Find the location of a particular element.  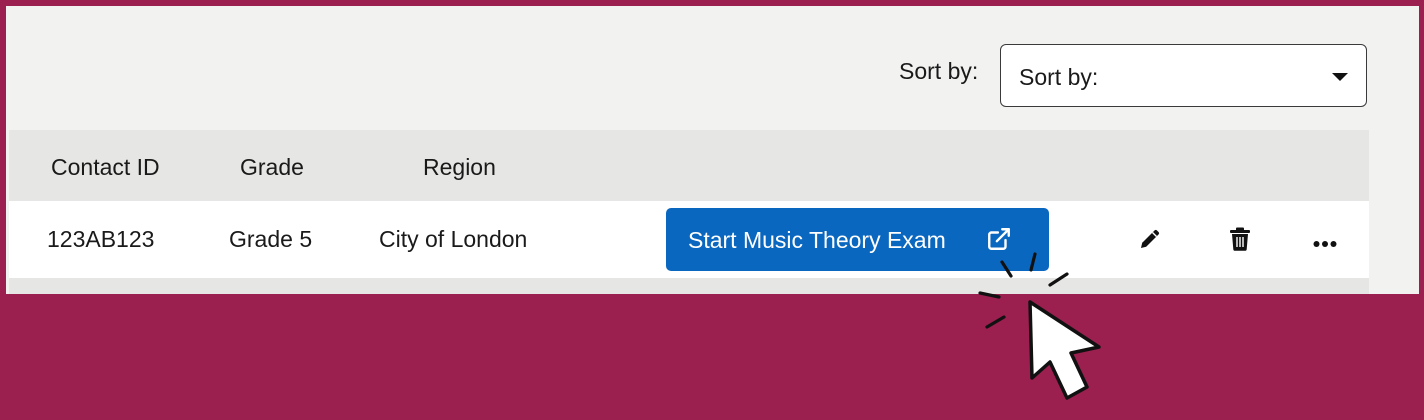

table-row is located at coordinates (689, 286).